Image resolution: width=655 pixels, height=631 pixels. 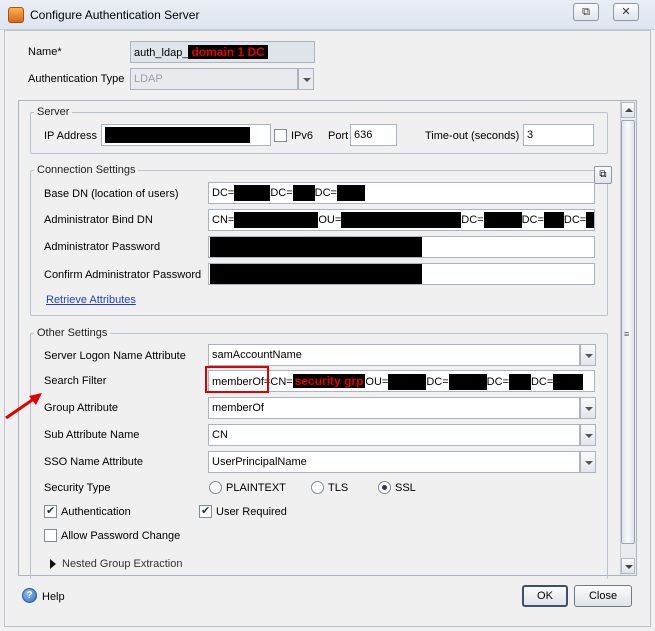 I want to click on auth-type-label: Authentication Type, so click(x=76, y=79).